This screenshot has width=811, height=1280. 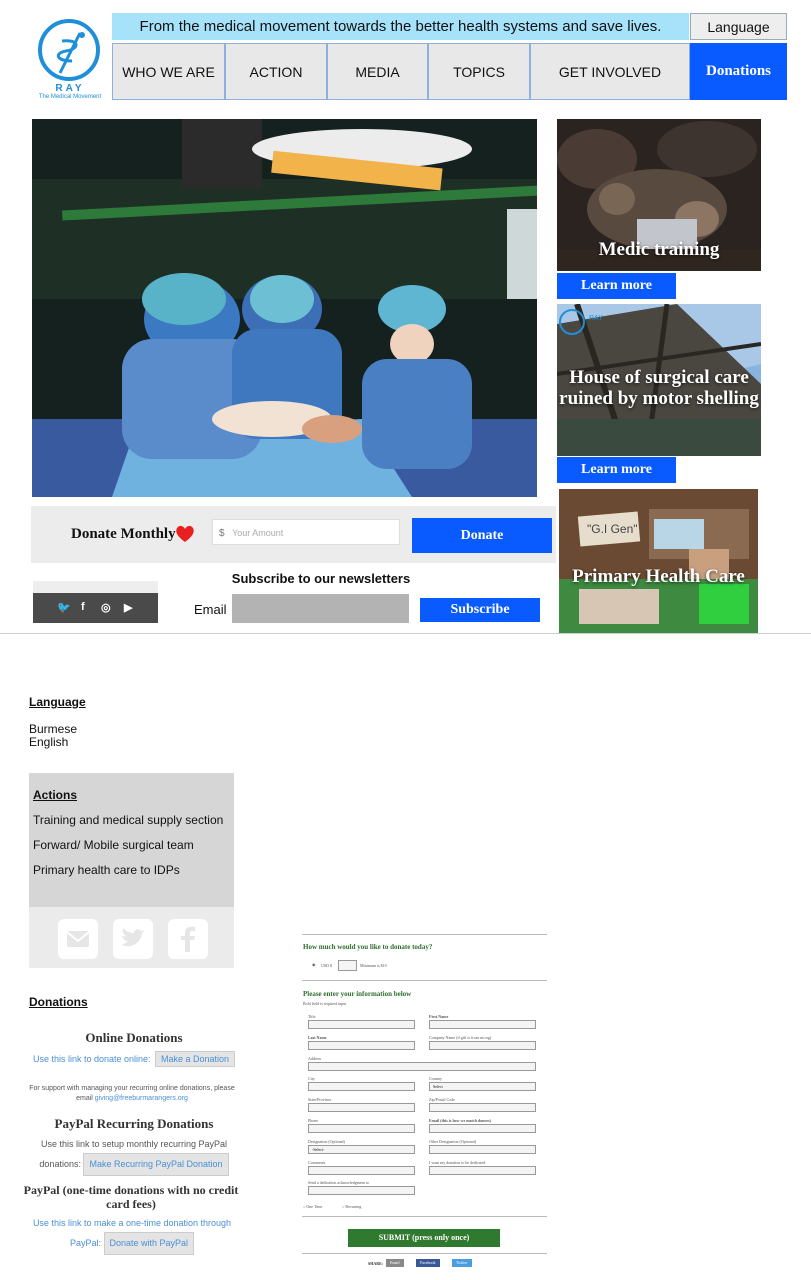 What do you see at coordinates (70, 88) in the screenshot?
I see `logo-text: RAY` at bounding box center [70, 88].